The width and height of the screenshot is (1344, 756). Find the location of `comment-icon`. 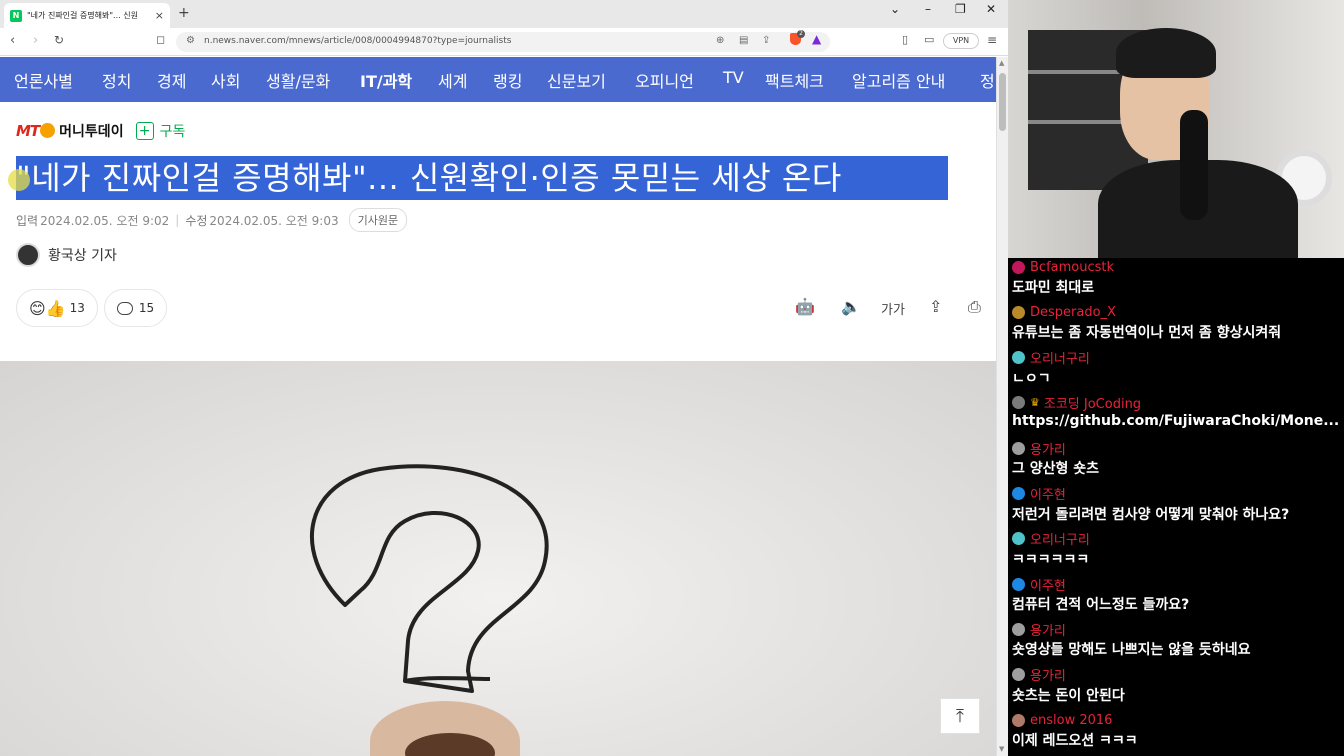

comment-icon is located at coordinates (124, 308).